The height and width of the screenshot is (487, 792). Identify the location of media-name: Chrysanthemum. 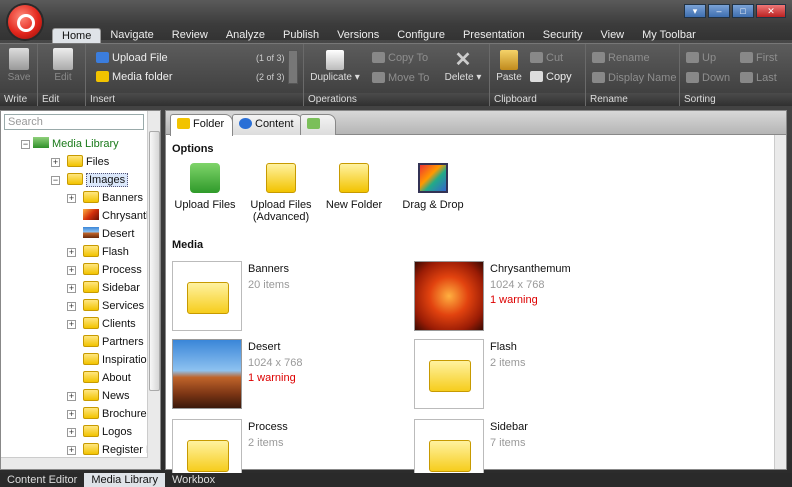
(530, 269).